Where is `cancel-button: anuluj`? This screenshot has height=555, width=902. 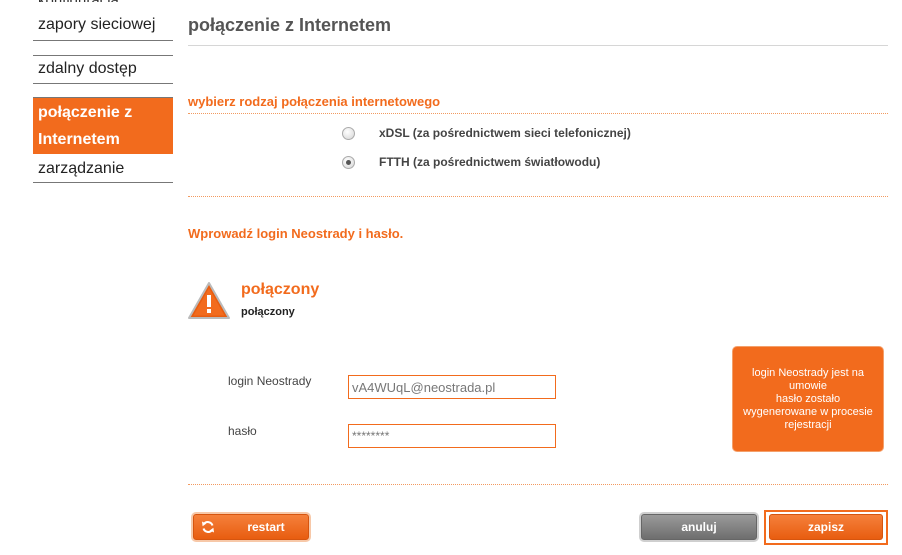 cancel-button: anuluj is located at coordinates (699, 527).